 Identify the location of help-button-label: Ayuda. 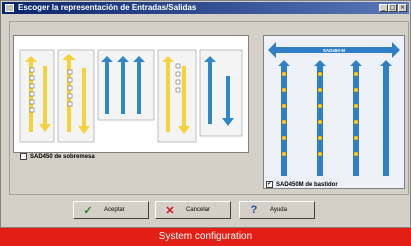
(278, 210).